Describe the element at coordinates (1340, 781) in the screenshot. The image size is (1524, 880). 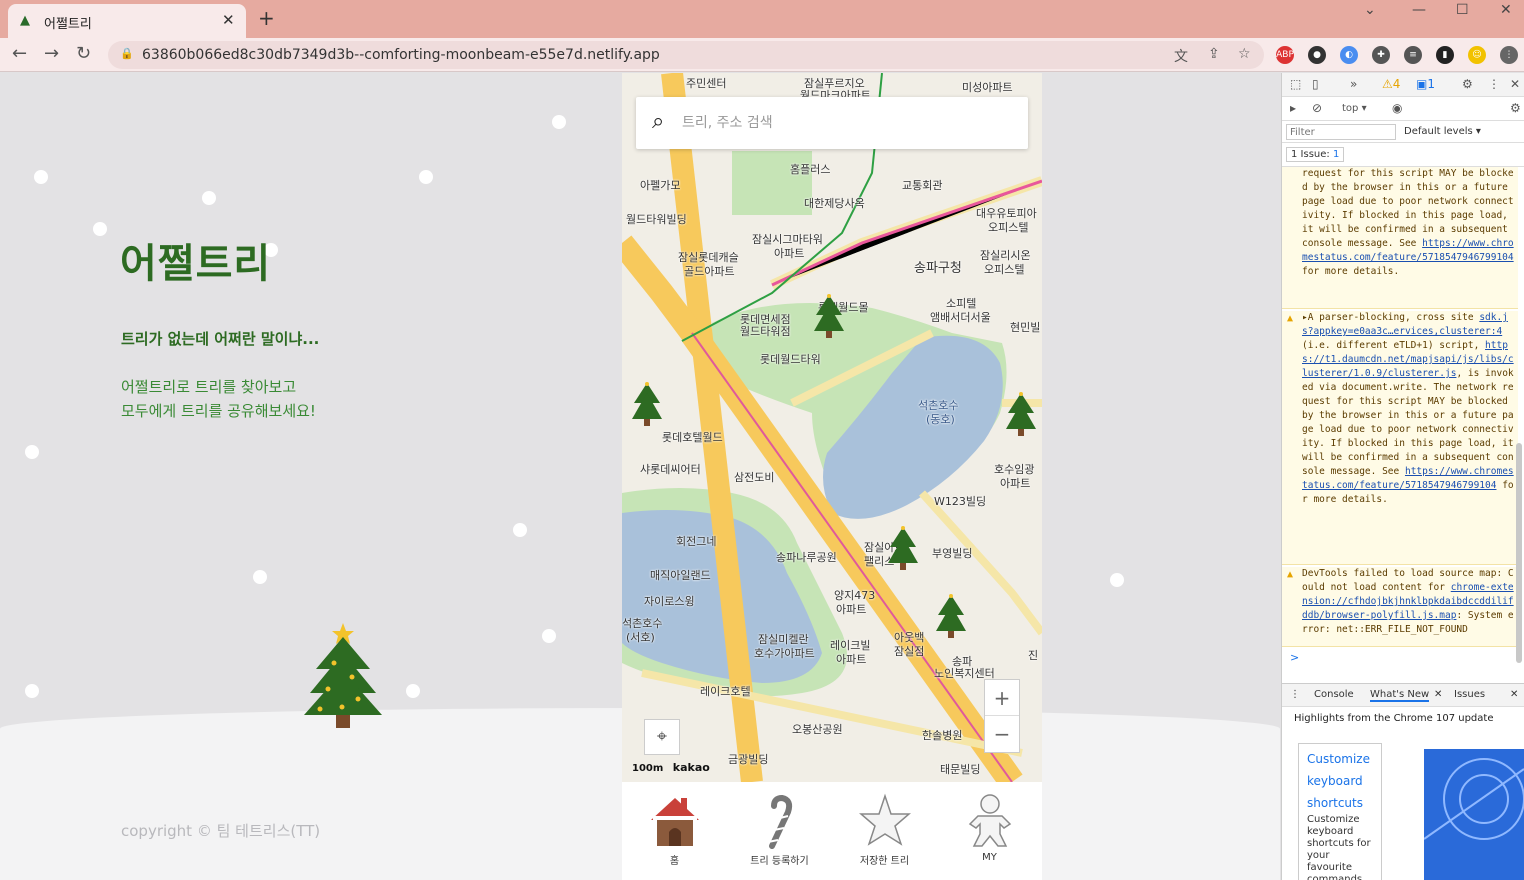
I see `card-link: keyboard` at that location.